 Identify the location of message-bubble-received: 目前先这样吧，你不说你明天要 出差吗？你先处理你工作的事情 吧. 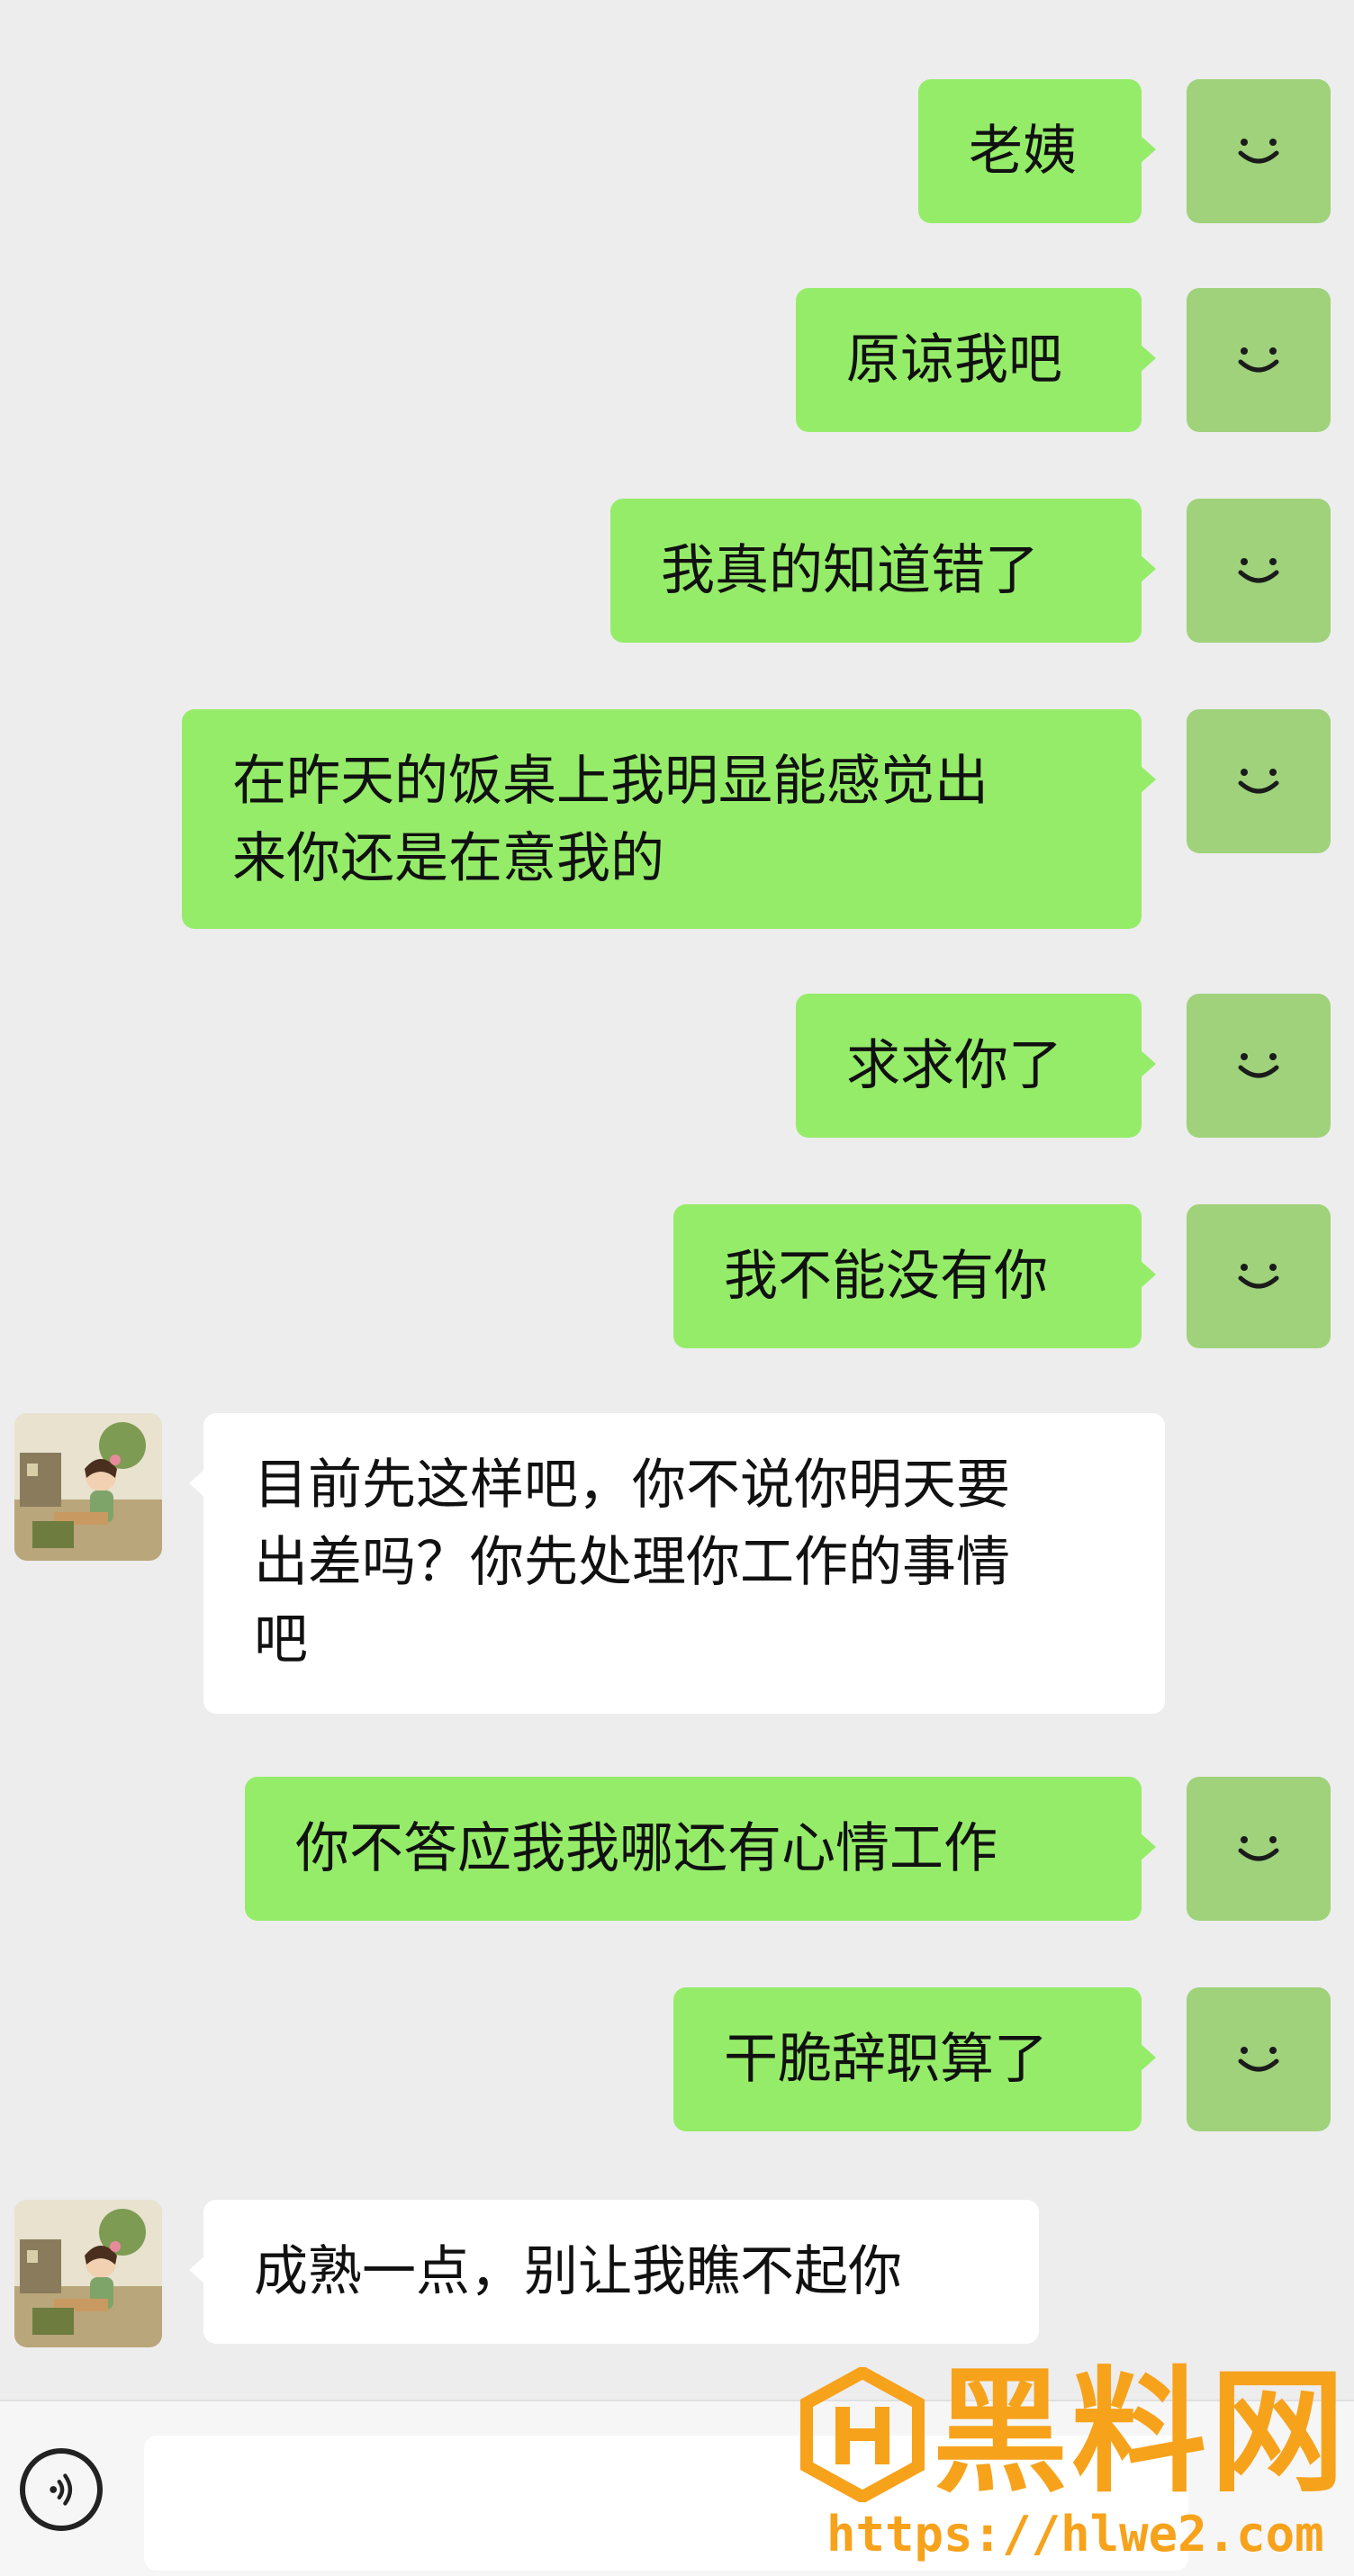
(677, 1563).